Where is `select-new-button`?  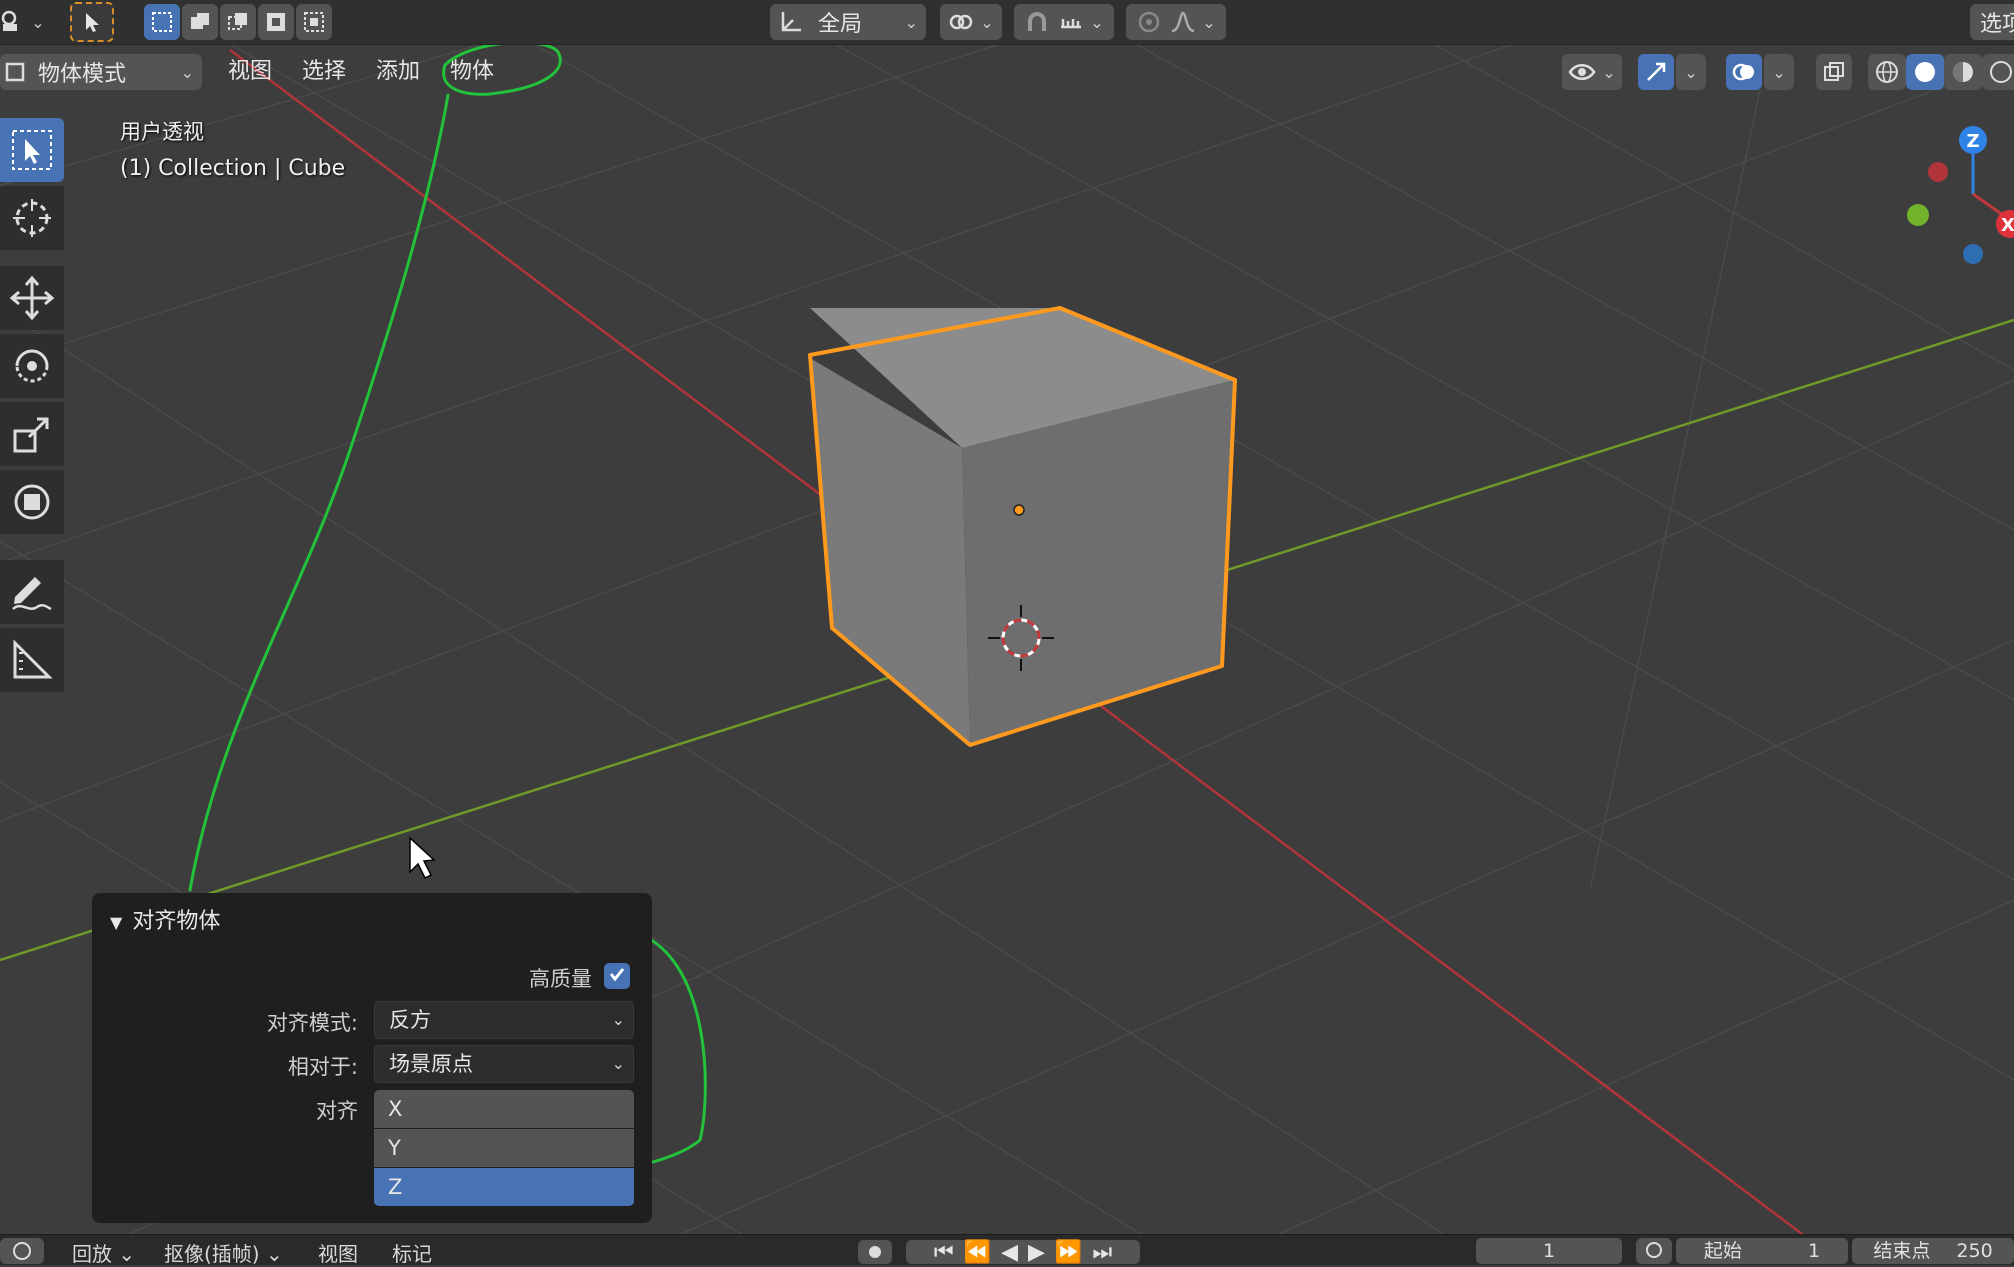
select-new-button is located at coordinates (162, 22).